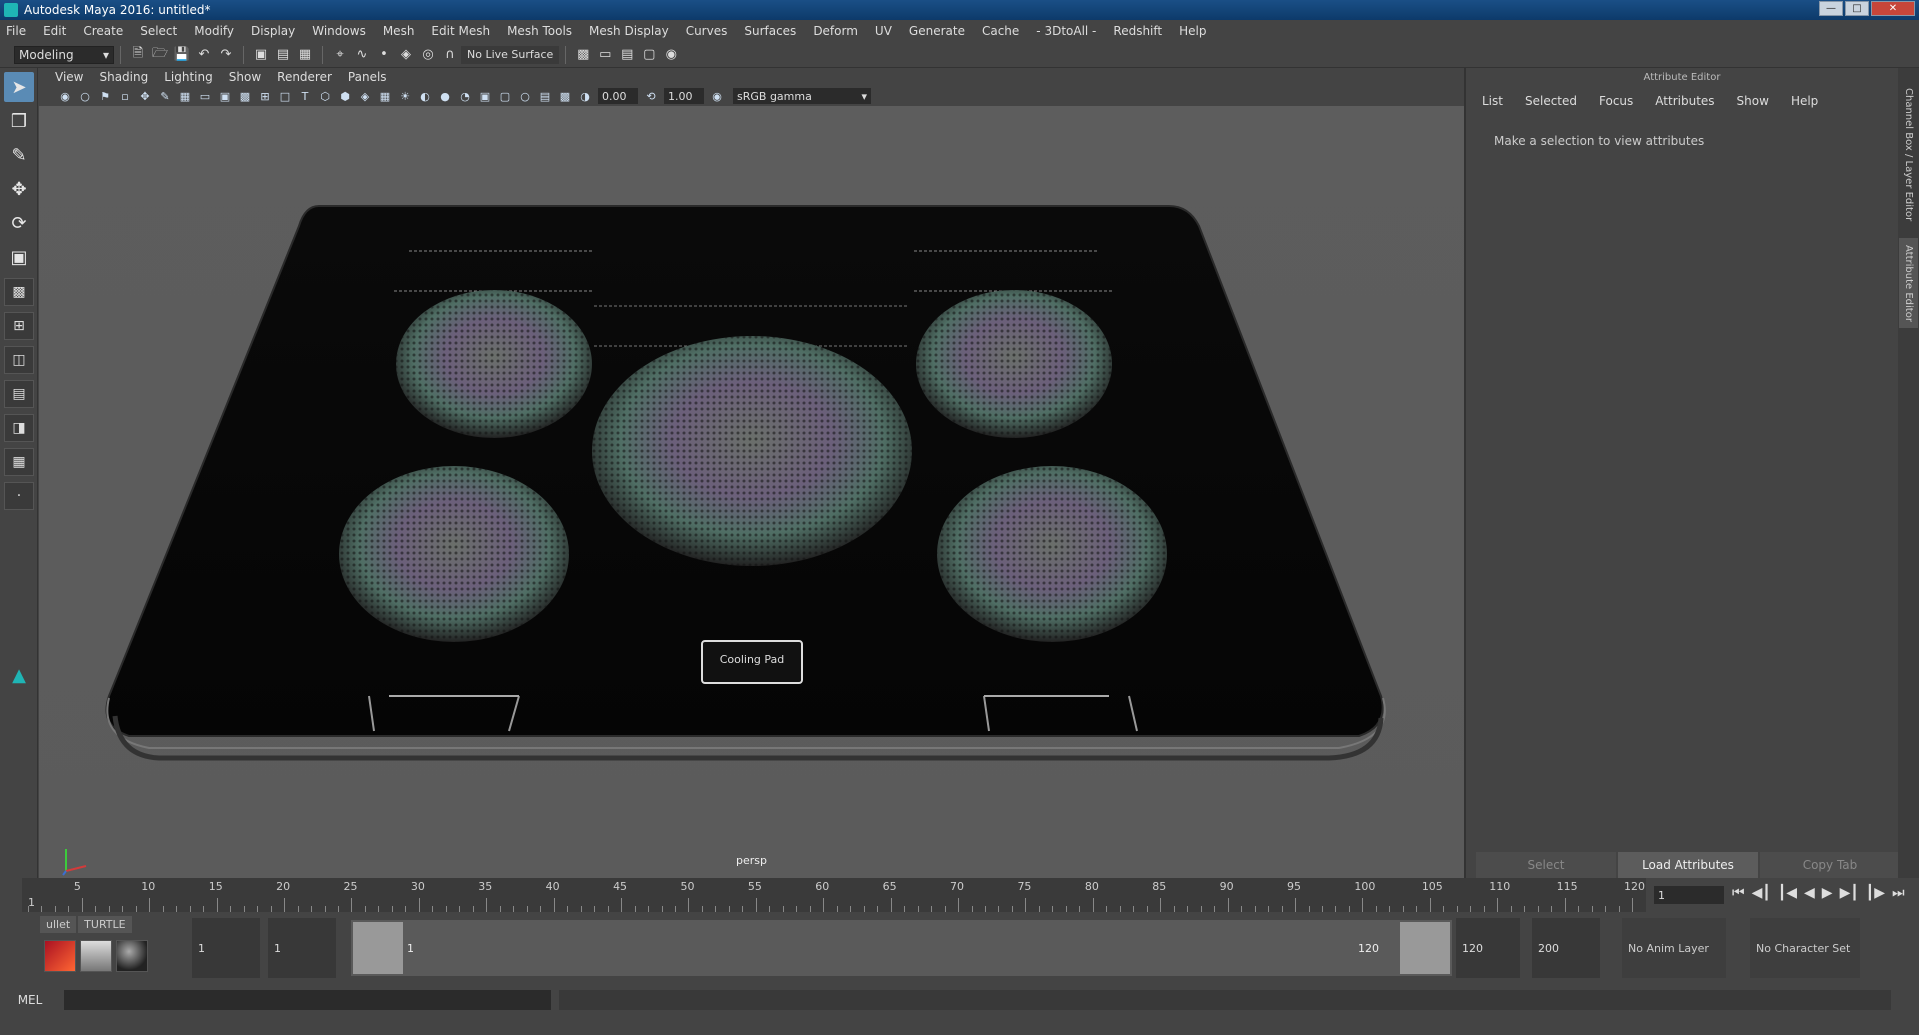 The width and height of the screenshot is (1919, 1035). Describe the element at coordinates (1546, 865) in the screenshot. I see `select-button: Select` at that location.